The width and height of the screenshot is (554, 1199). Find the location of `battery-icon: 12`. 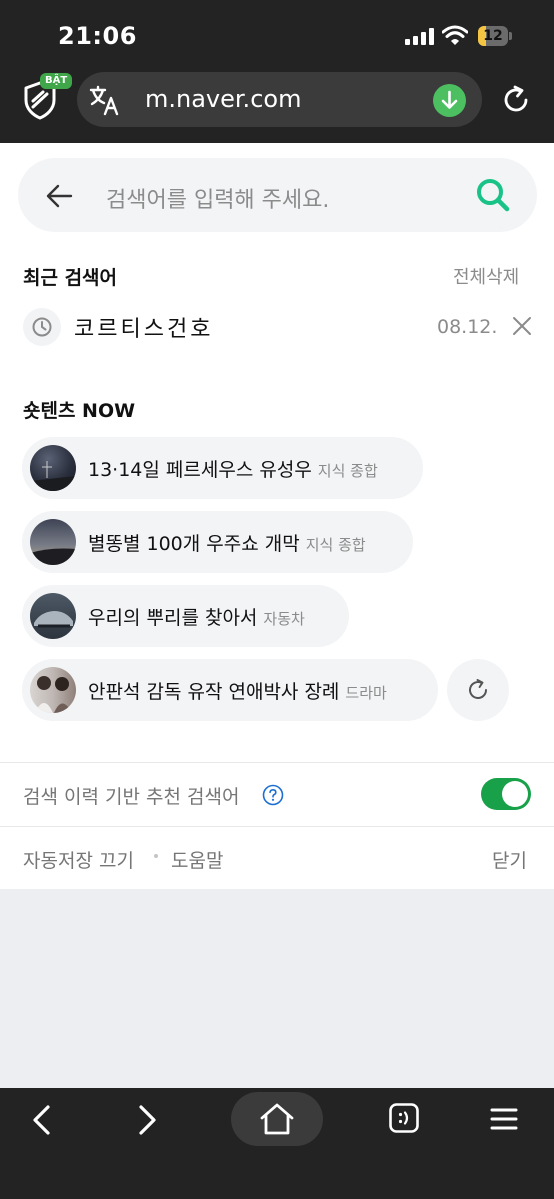

battery-icon: 12 is located at coordinates (495, 36).